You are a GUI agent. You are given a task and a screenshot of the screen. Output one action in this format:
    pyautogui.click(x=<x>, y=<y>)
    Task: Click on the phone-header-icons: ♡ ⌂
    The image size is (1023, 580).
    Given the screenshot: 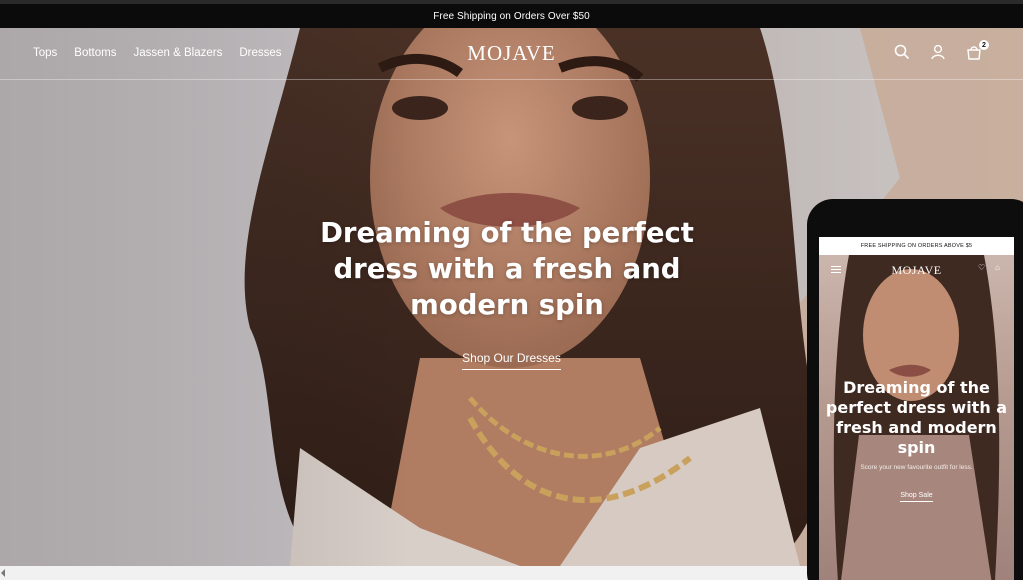 What is the action you would take?
    pyautogui.click(x=991, y=267)
    